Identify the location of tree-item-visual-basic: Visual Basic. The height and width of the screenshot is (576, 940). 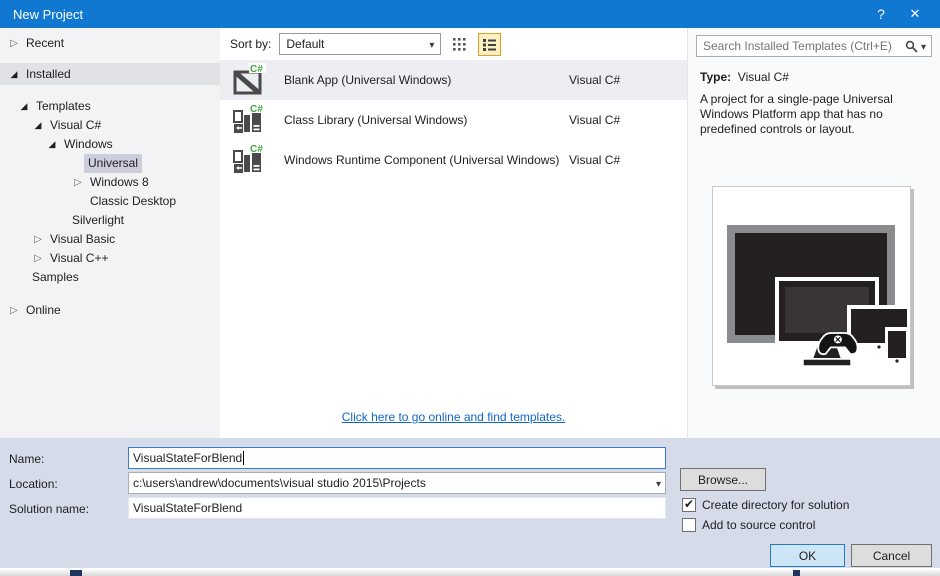
(110, 239).